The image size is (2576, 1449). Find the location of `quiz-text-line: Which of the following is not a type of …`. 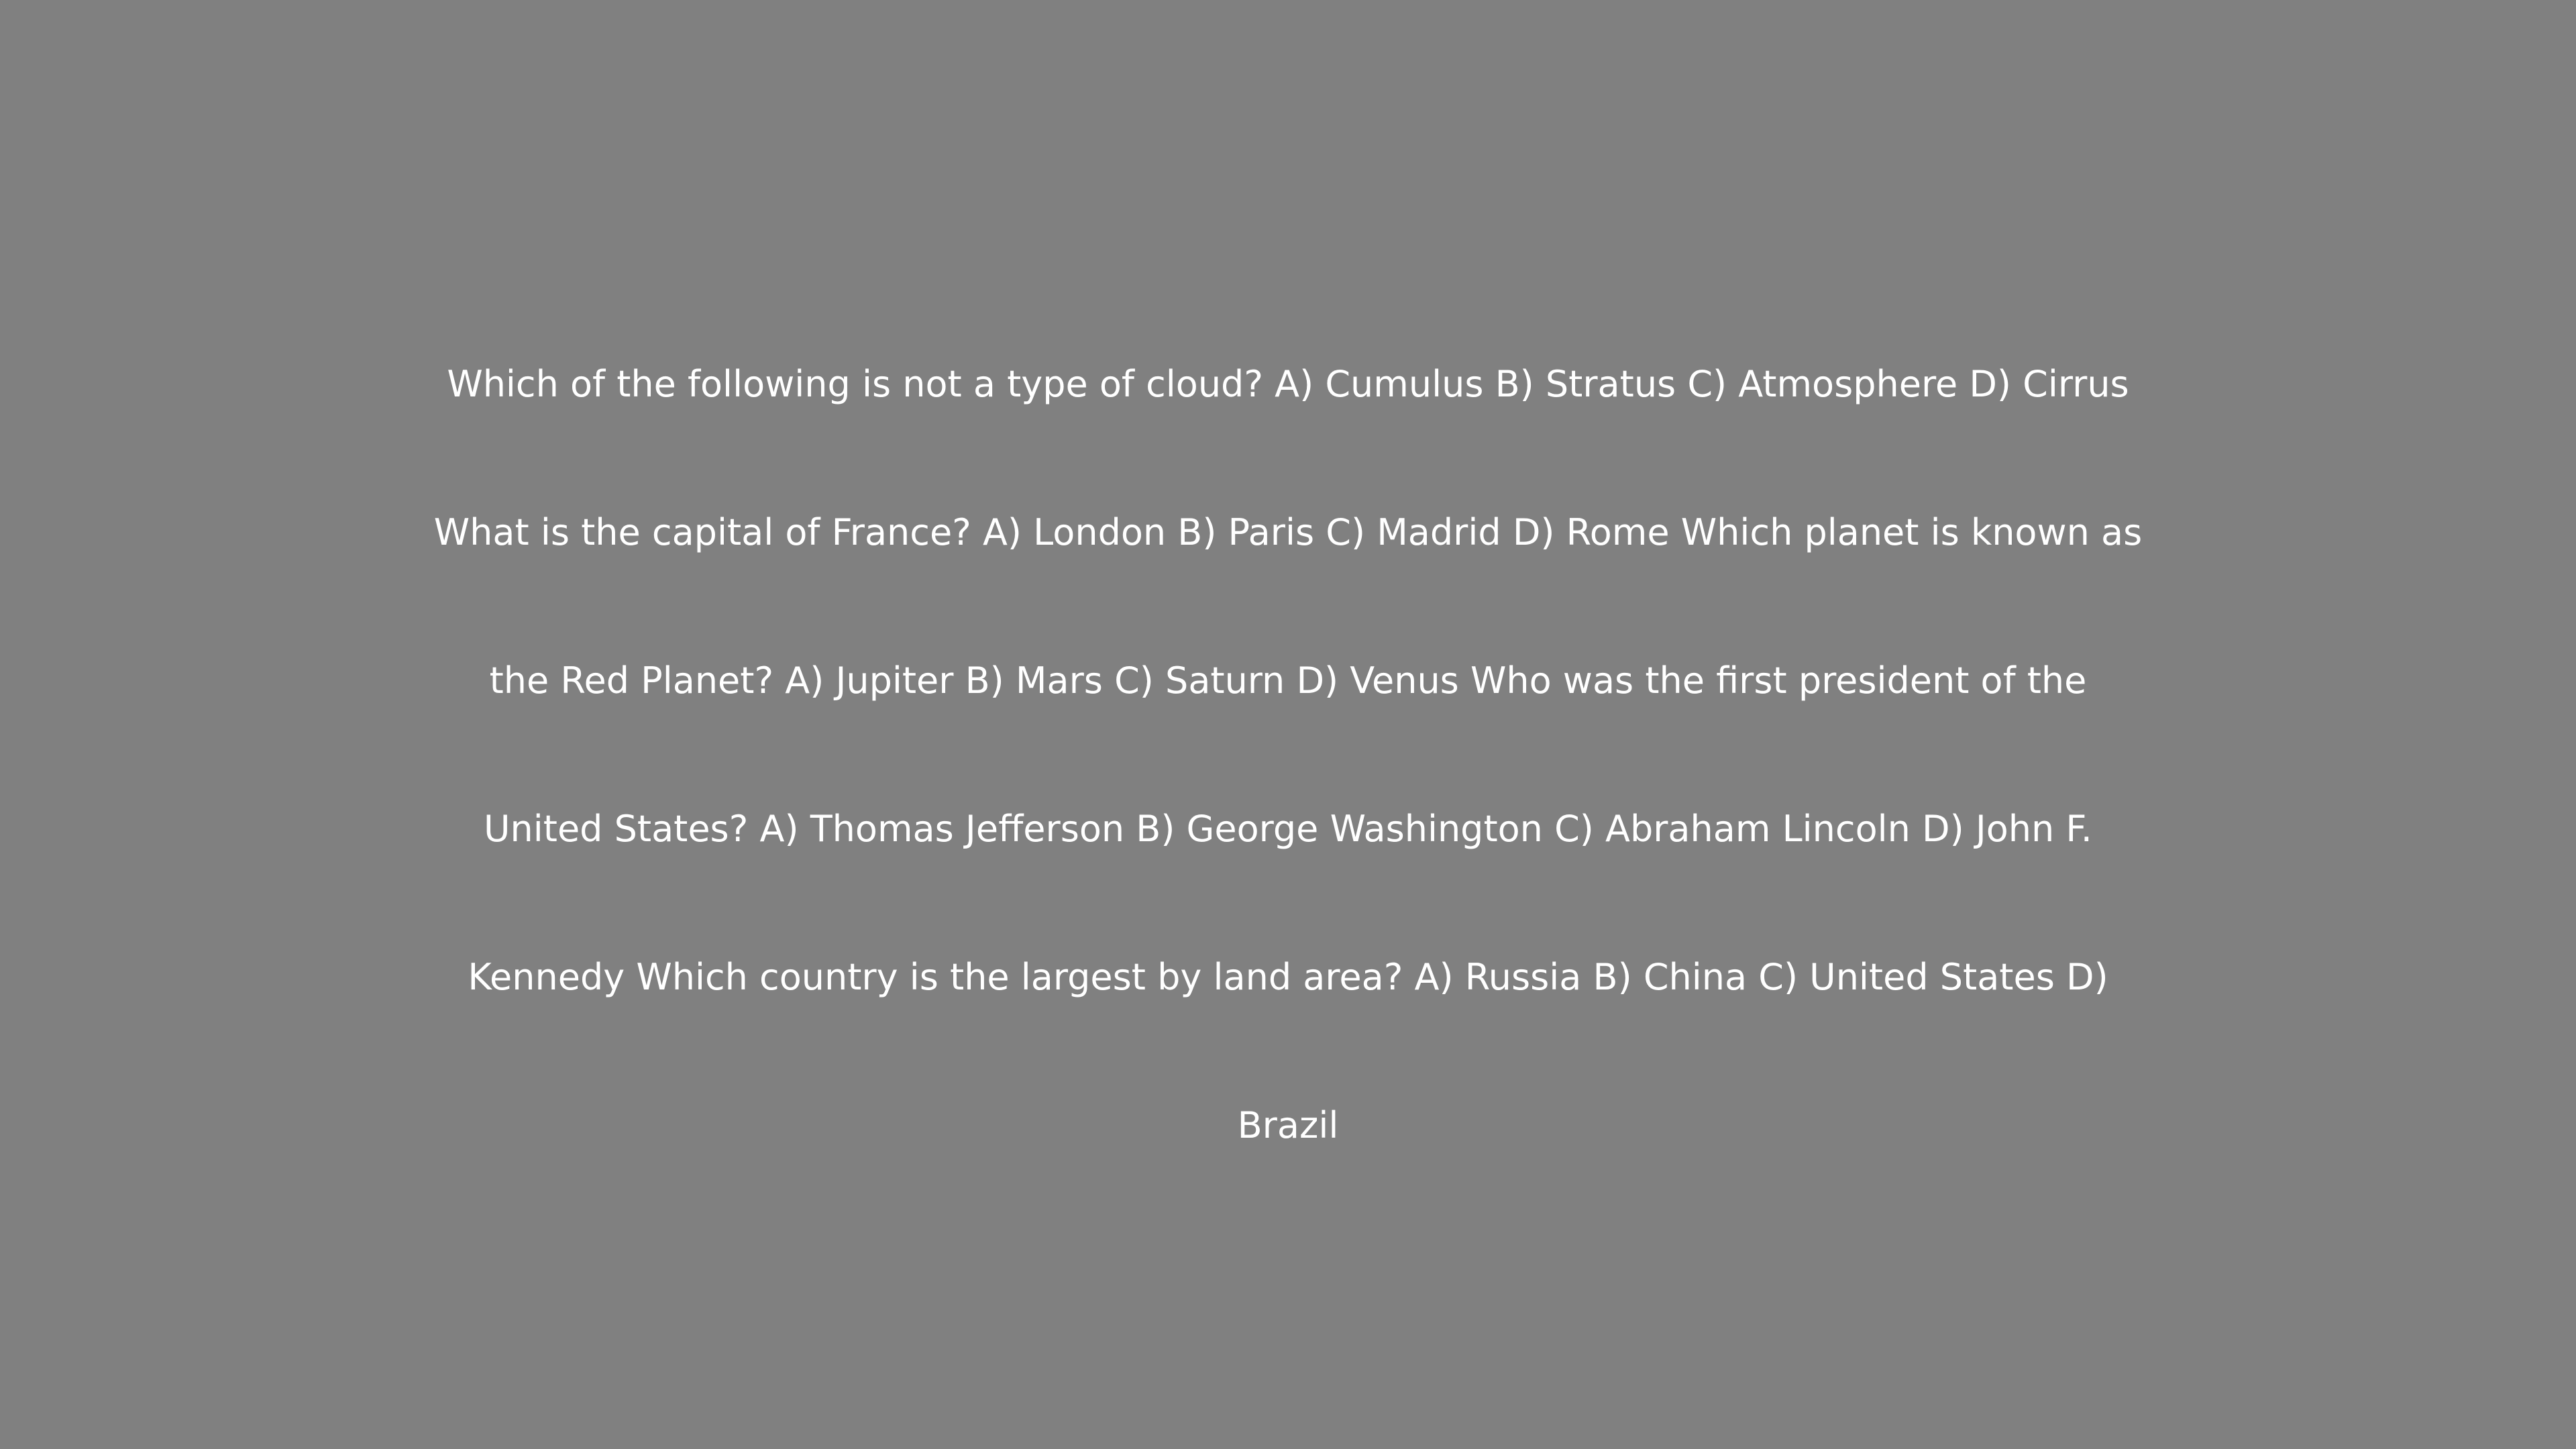

quiz-text-line: Which of the following is not a type of … is located at coordinates (1288, 384).